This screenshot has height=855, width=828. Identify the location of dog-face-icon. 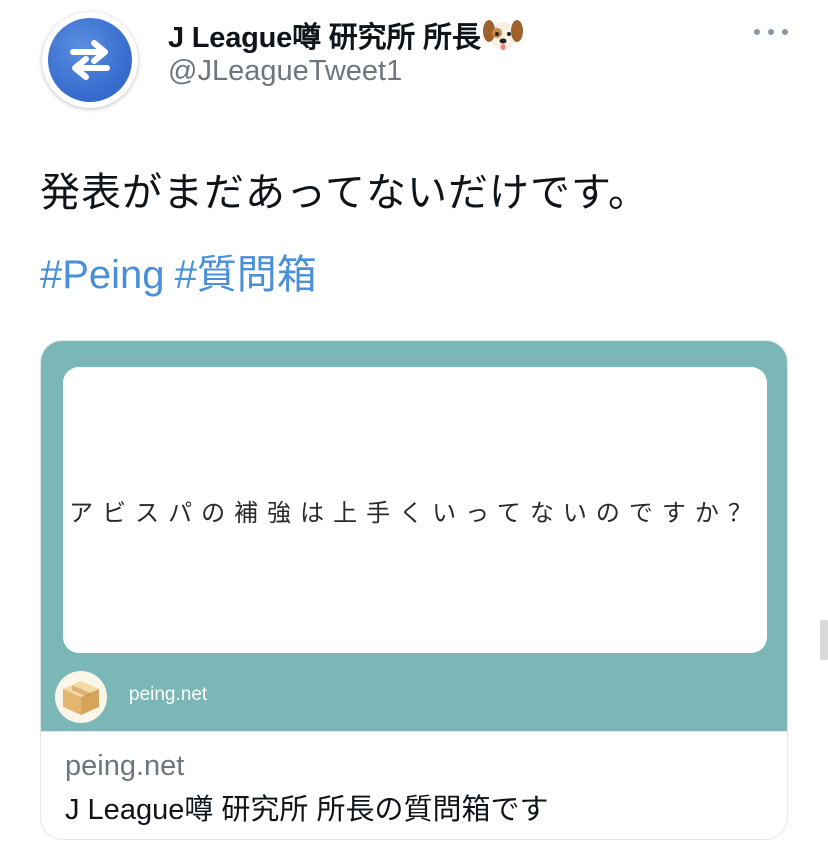
(502, 35).